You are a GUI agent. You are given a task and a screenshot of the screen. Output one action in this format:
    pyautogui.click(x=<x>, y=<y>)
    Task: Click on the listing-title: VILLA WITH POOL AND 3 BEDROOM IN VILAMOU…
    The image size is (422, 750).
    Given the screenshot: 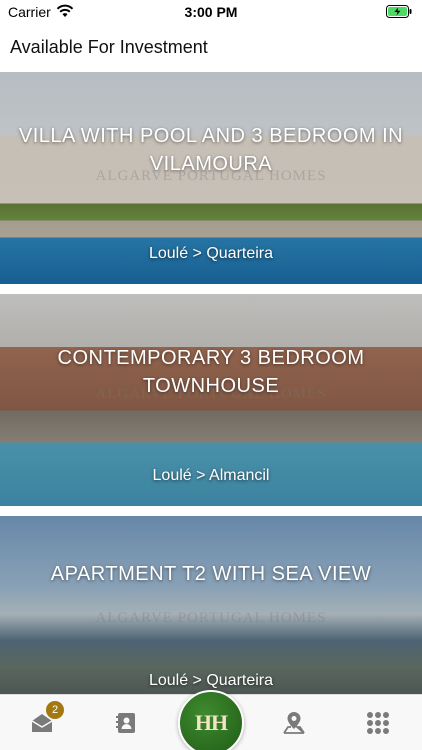 What is the action you would take?
    pyautogui.click(x=211, y=150)
    